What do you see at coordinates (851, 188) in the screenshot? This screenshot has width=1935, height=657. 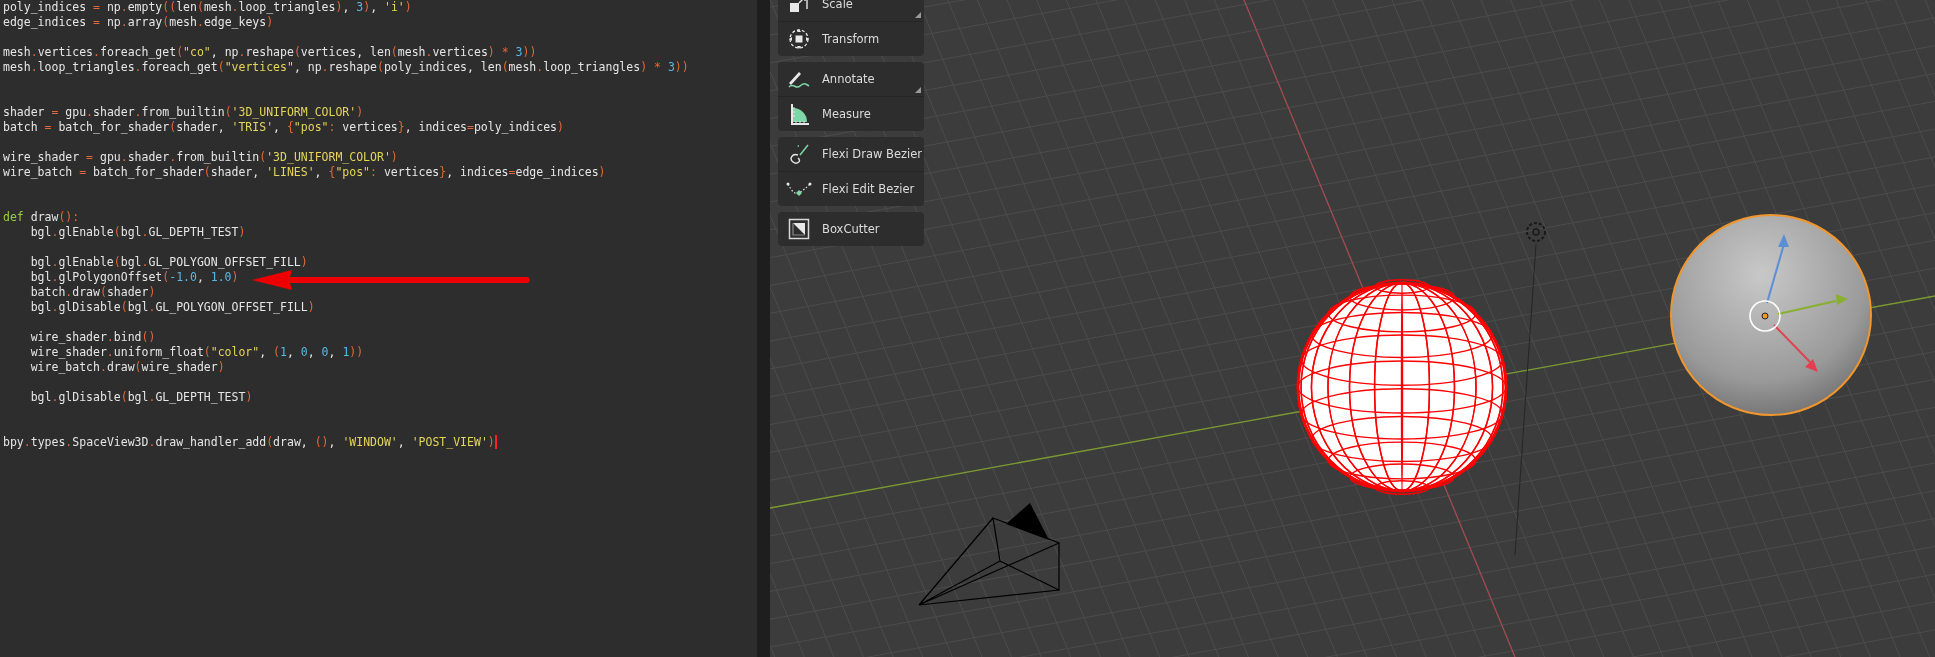 I see `tool-button: Flexi Edit Bezier` at bounding box center [851, 188].